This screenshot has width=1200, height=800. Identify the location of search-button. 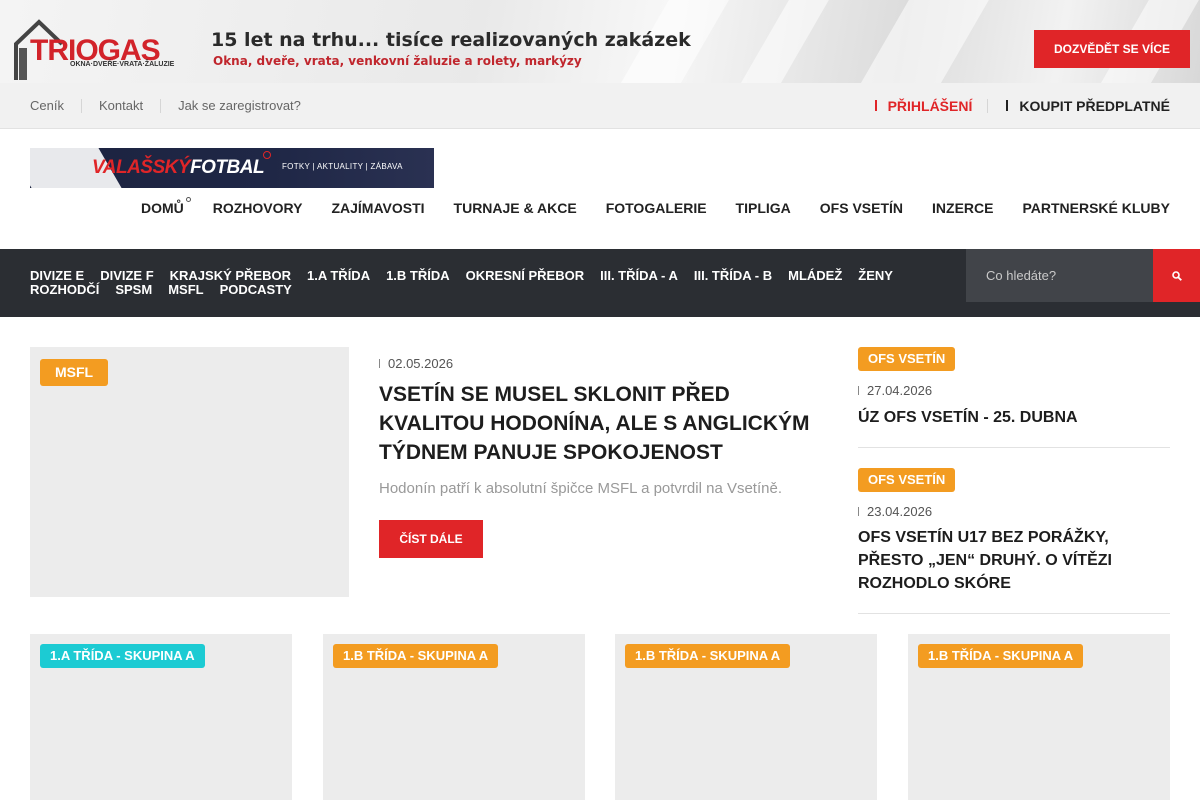
(1176, 275).